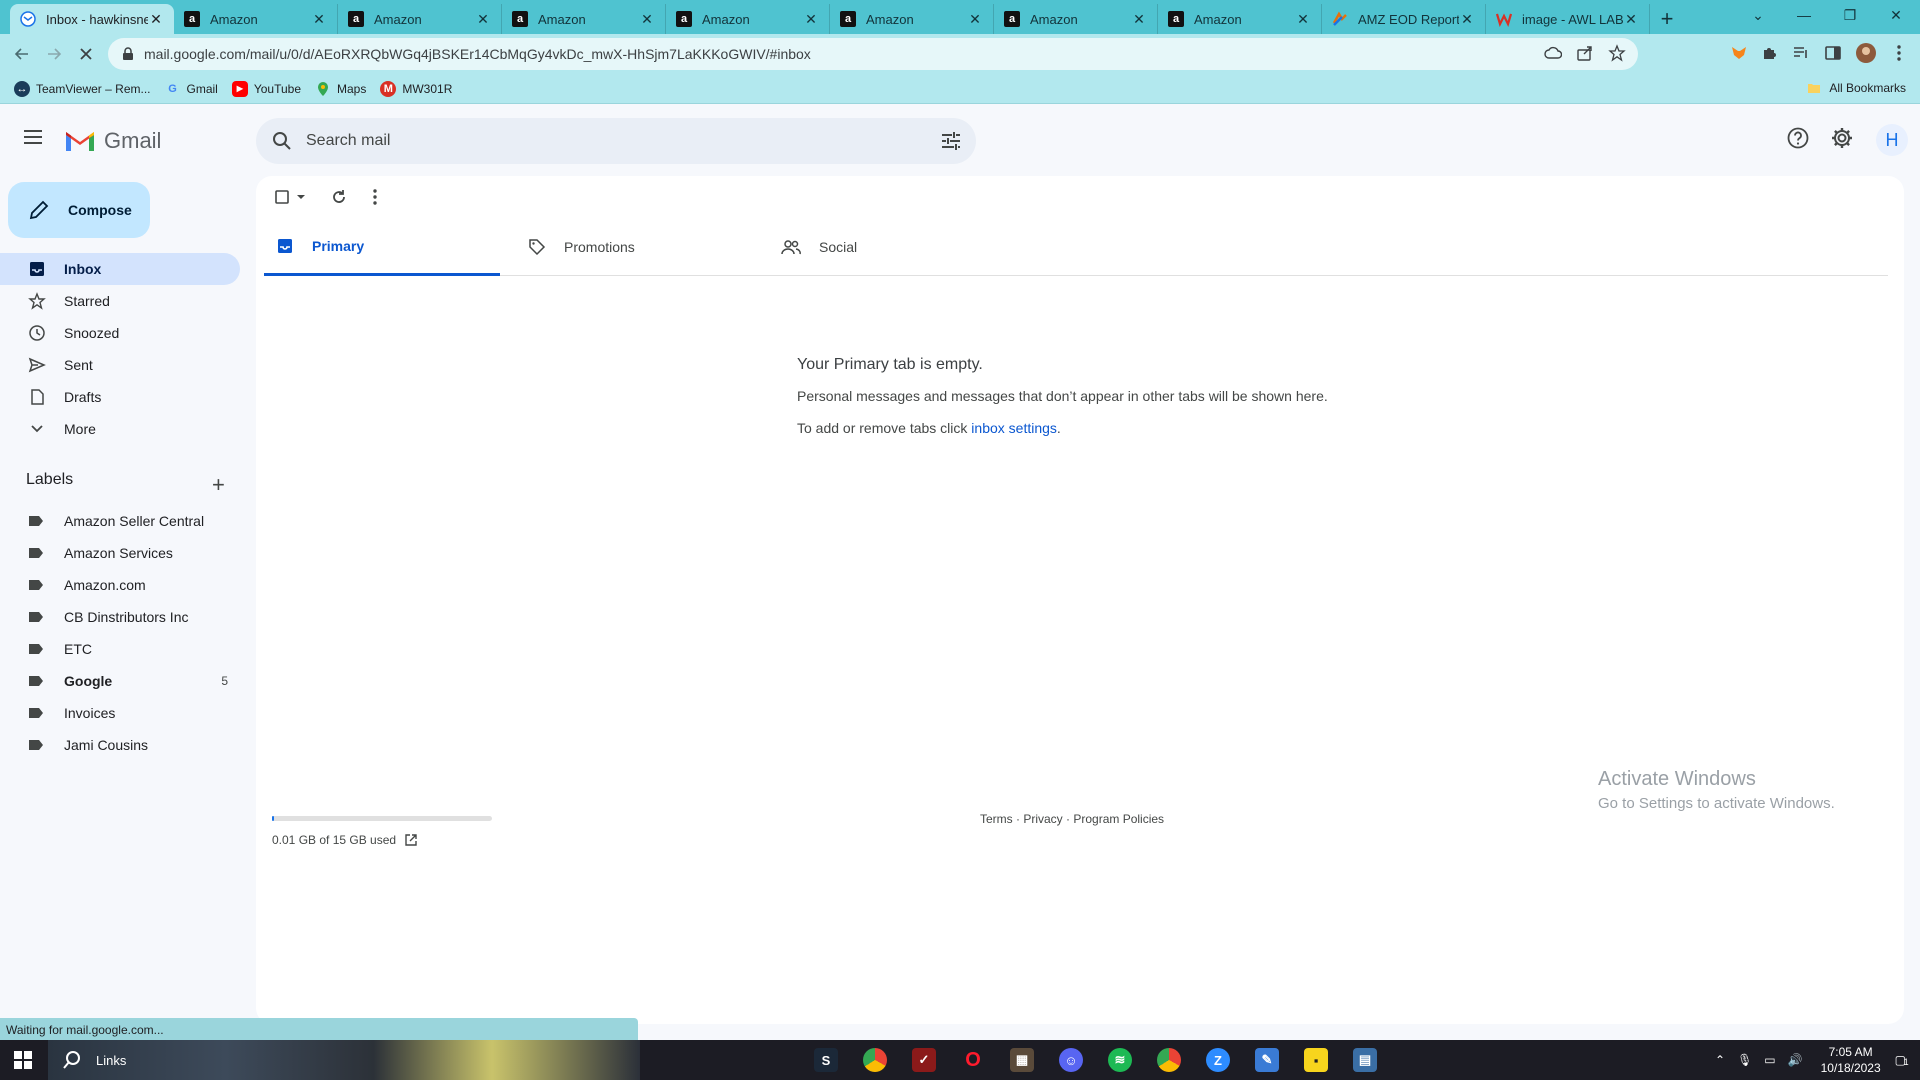 The image size is (1920, 1080). What do you see at coordinates (1769, 1060) in the screenshot?
I see `network-icon: ▭` at bounding box center [1769, 1060].